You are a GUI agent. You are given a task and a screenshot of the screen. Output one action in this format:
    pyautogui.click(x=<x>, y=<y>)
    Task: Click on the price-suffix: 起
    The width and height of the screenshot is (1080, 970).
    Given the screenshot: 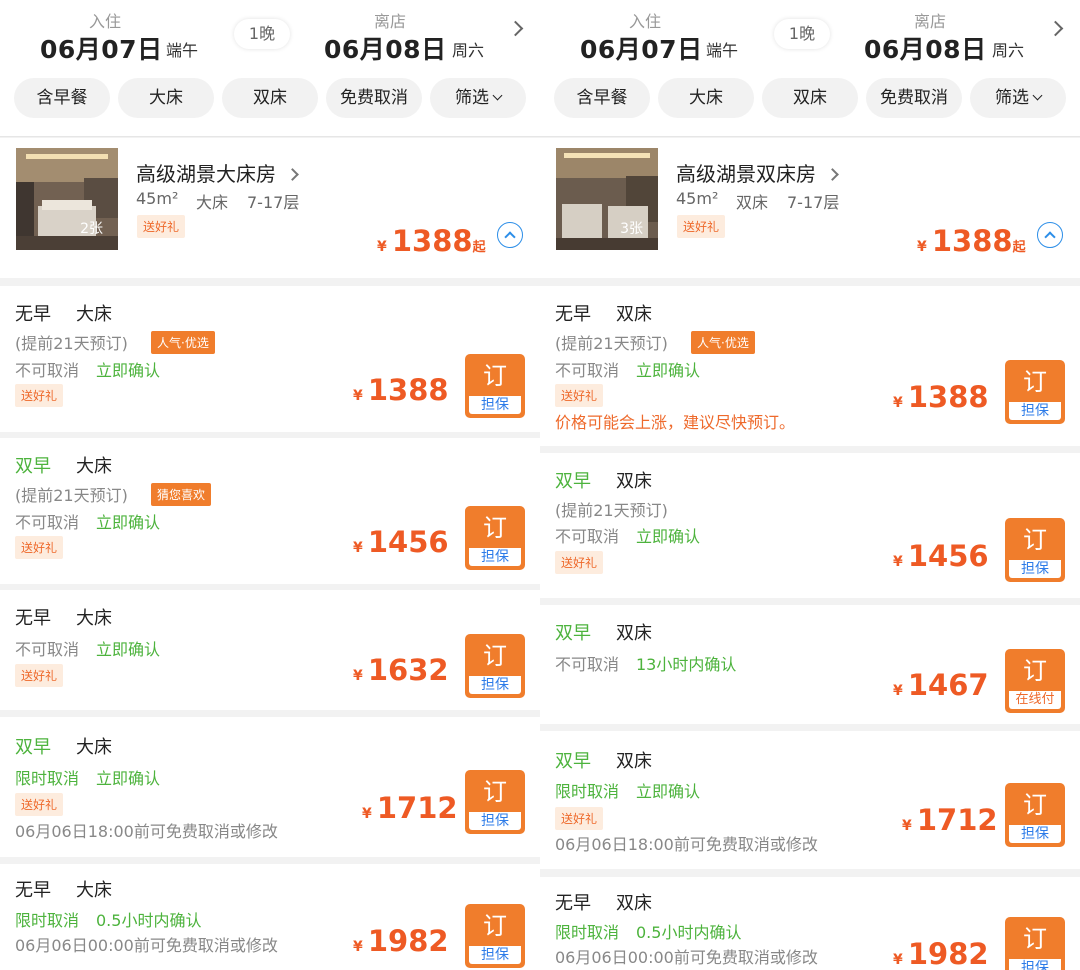 What is the action you would take?
    pyautogui.click(x=1019, y=247)
    